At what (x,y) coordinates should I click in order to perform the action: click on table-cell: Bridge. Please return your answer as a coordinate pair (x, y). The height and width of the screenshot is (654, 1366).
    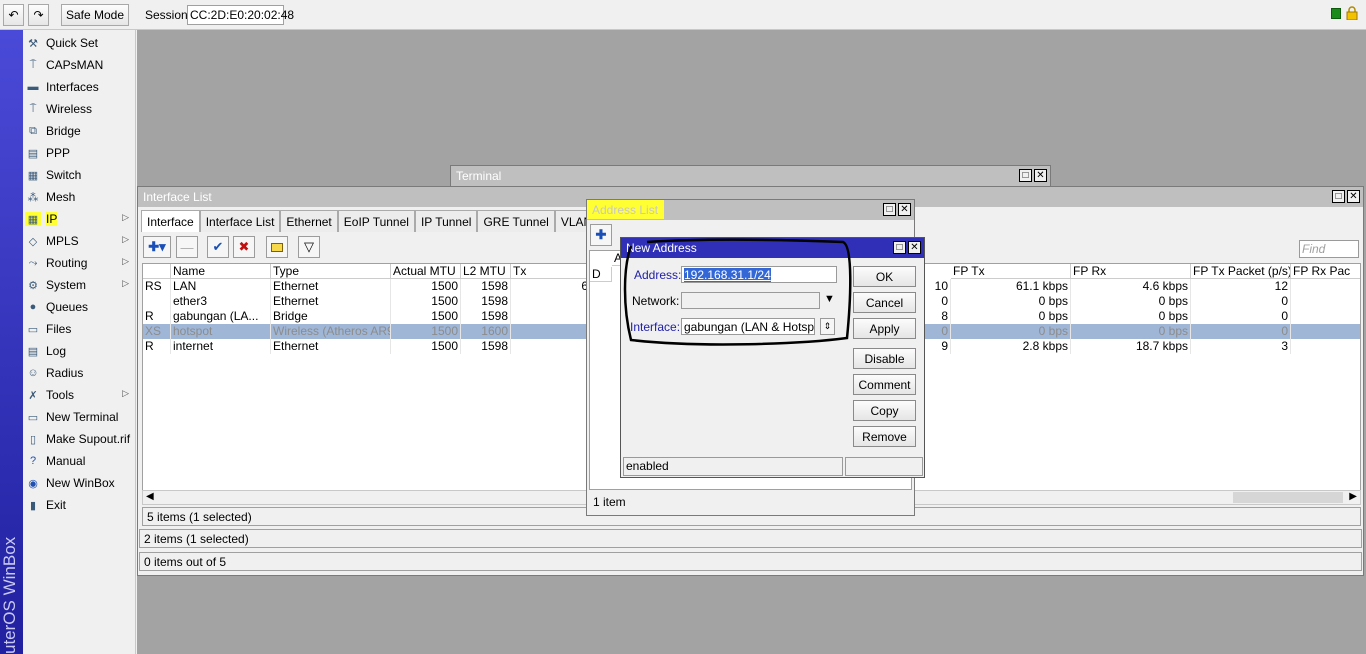
    Looking at the image, I should click on (331, 316).